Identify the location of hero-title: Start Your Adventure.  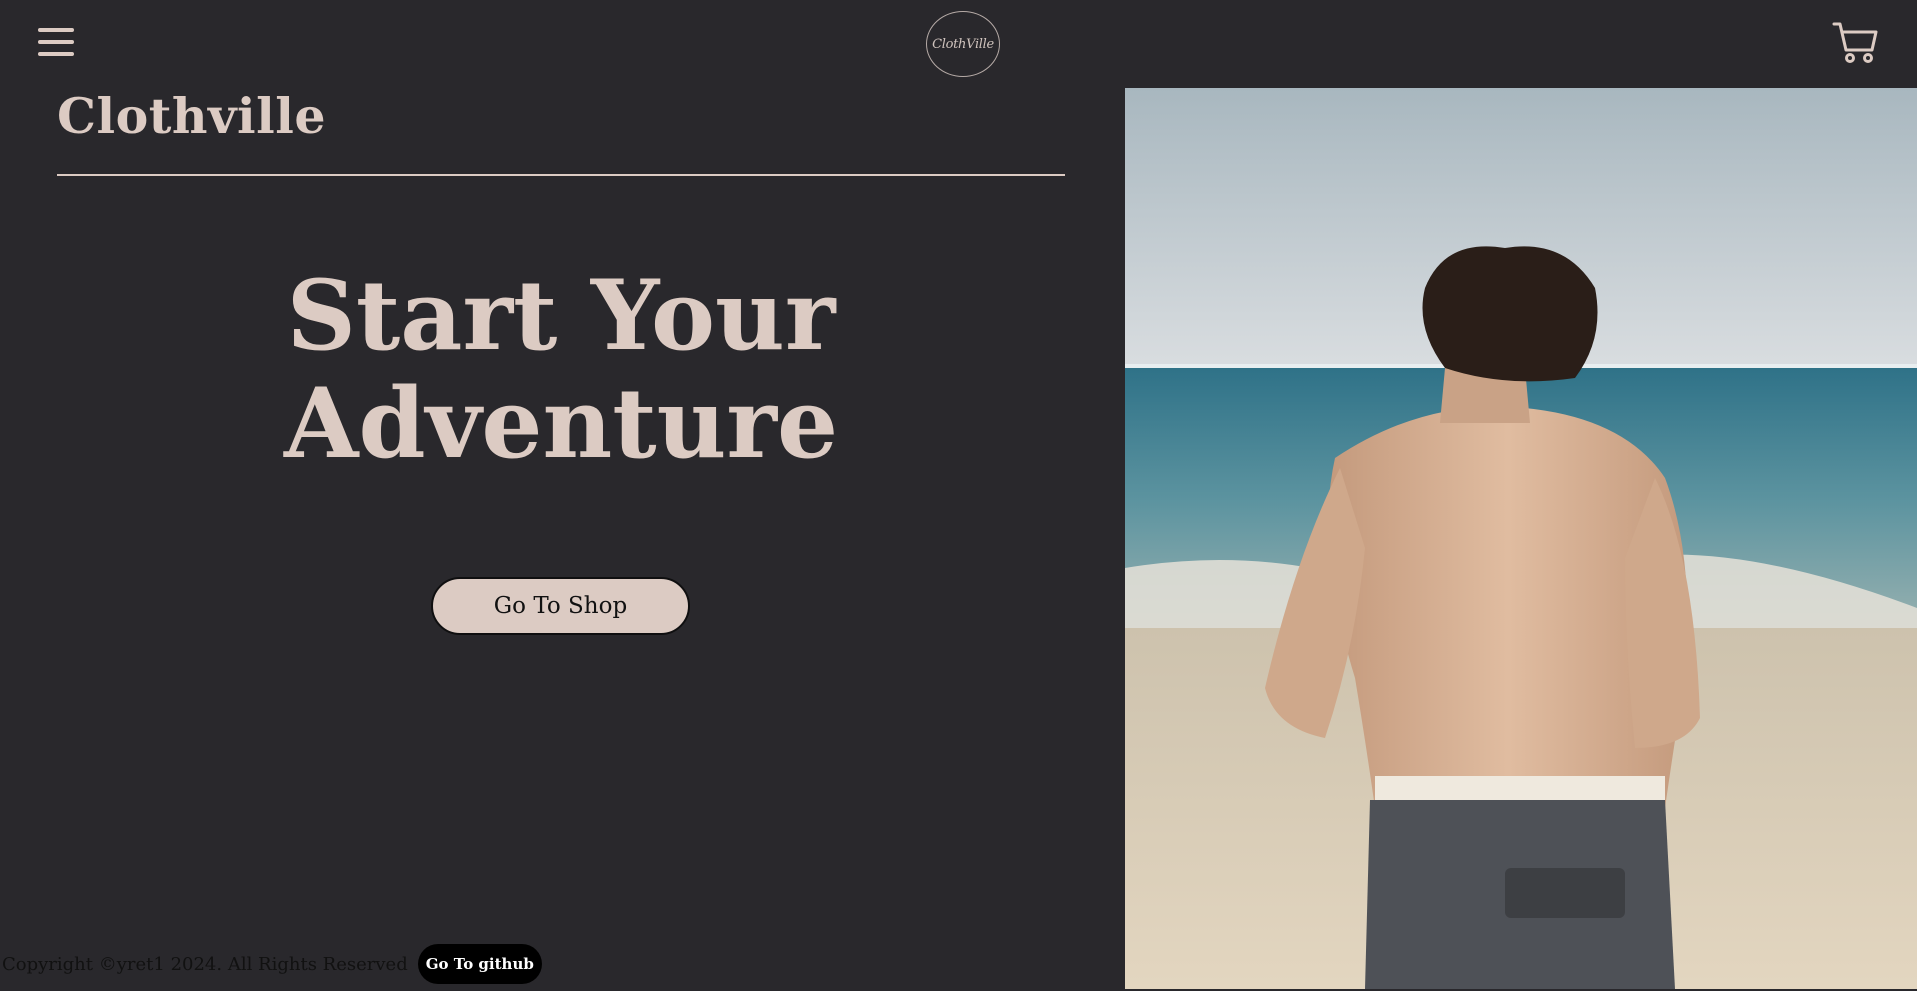
(561, 370).